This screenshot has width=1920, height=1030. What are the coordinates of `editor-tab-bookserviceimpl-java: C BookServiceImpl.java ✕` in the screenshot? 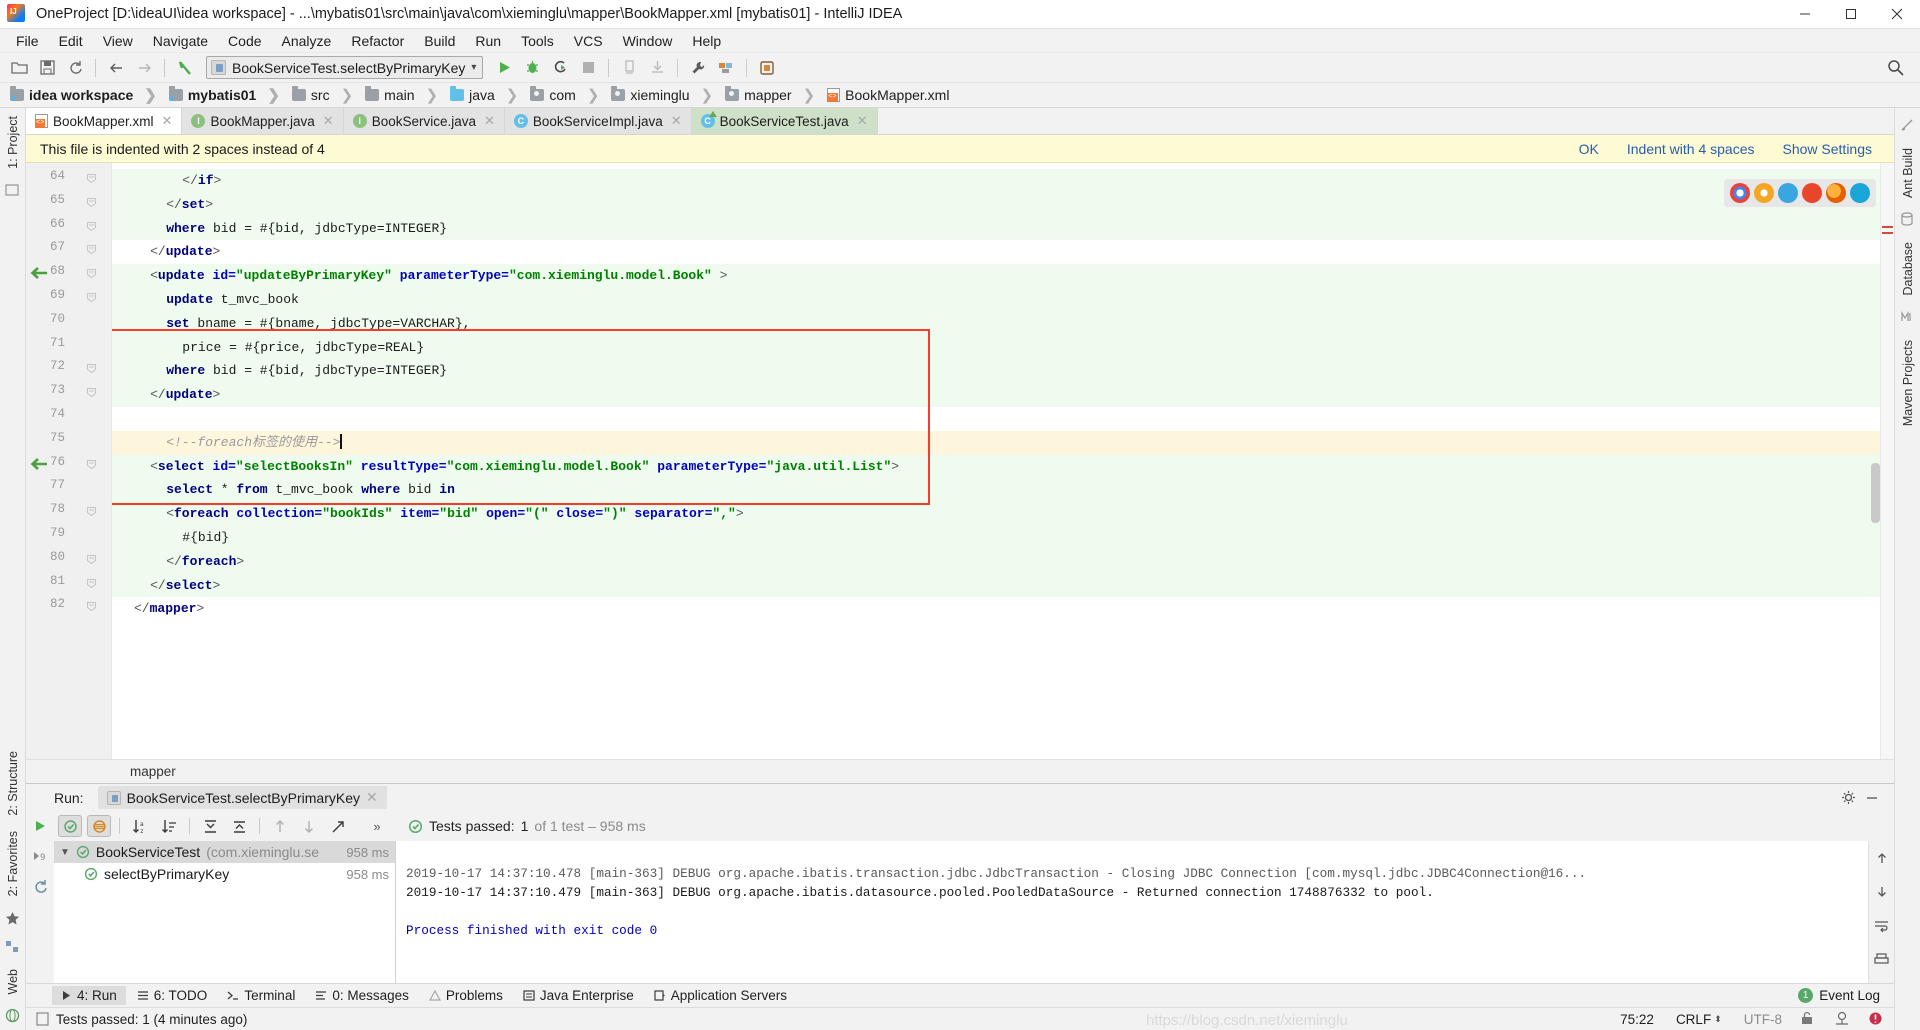 It's located at (598, 121).